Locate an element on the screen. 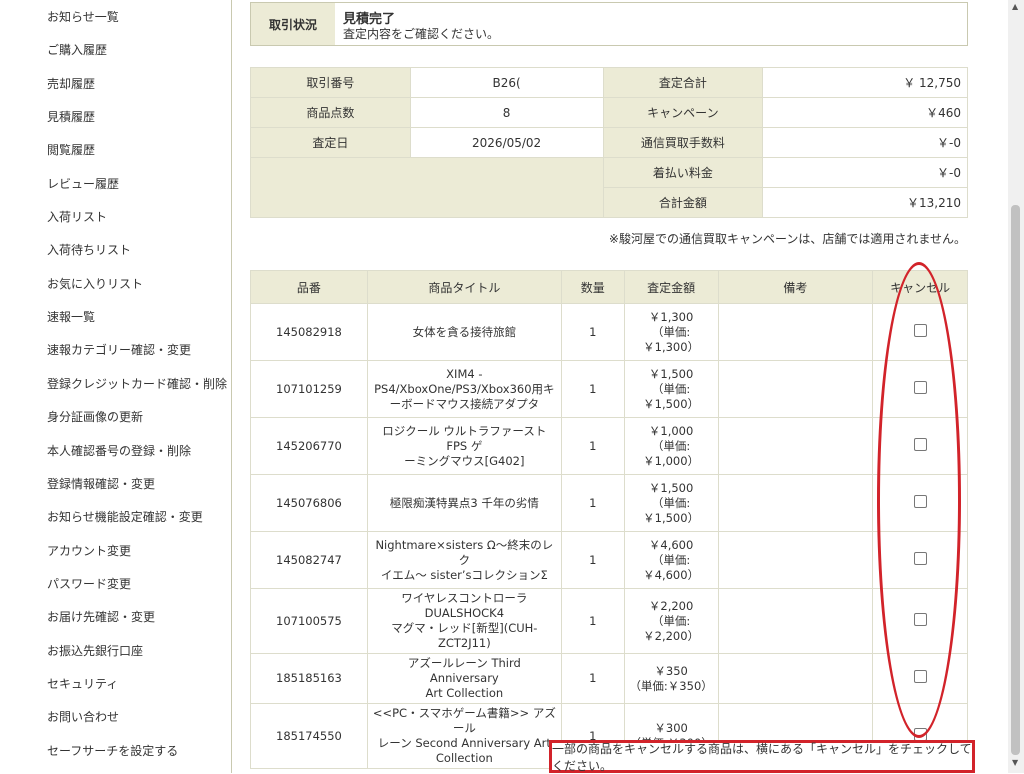 This screenshot has height=774, width=1024. scrollbar-thumb is located at coordinates (1015, 480).